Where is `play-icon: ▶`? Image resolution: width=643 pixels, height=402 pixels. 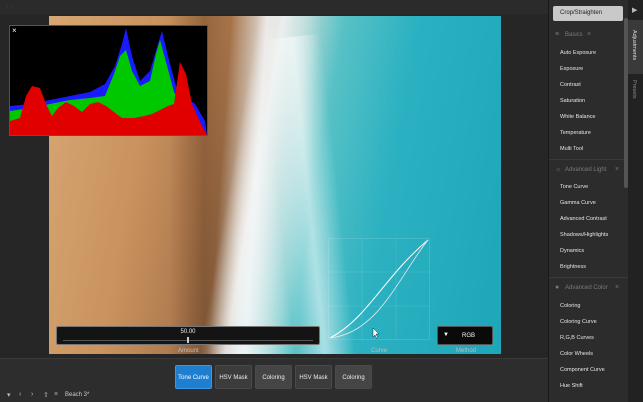 play-icon: ▶ is located at coordinates (634, 10).